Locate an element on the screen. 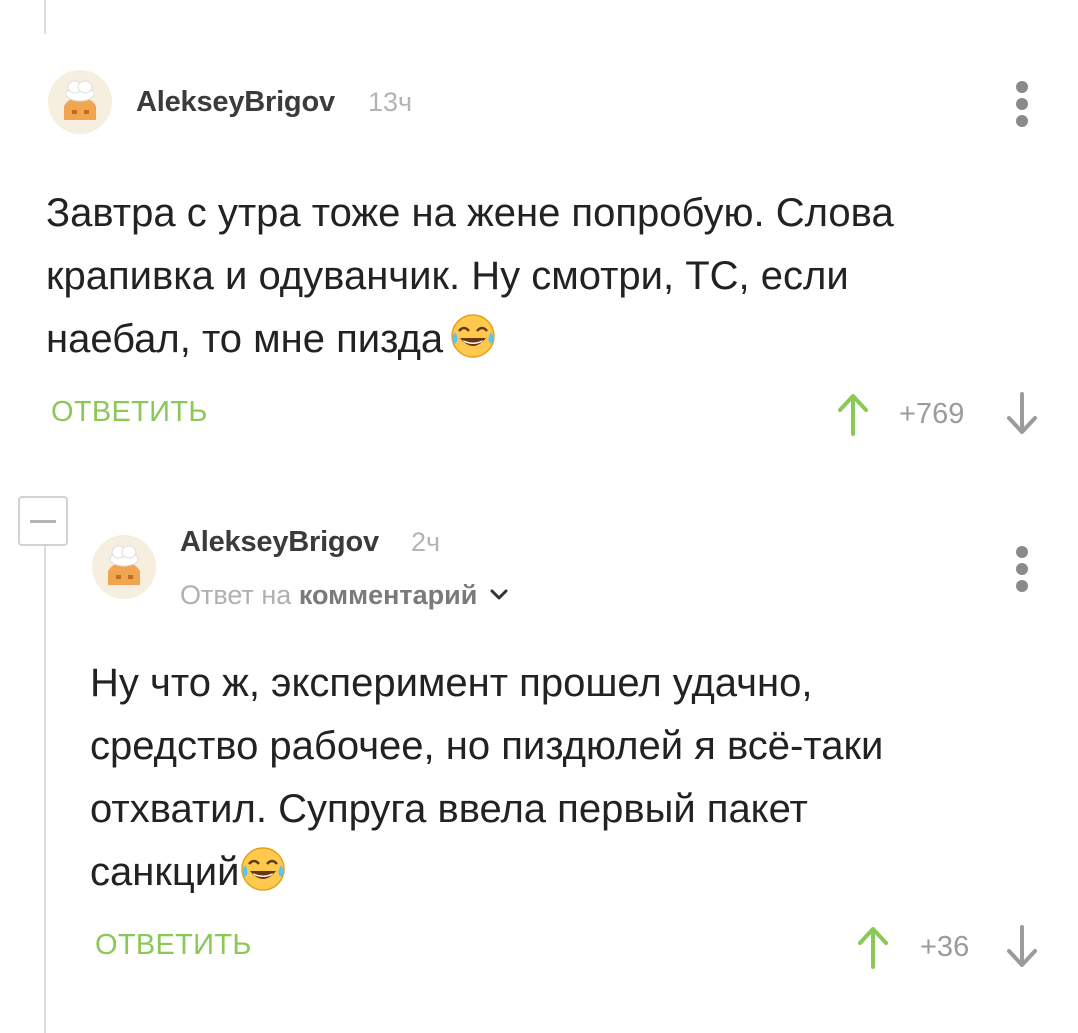 The image size is (1078, 1033). thread-line-top is located at coordinates (45, 17).